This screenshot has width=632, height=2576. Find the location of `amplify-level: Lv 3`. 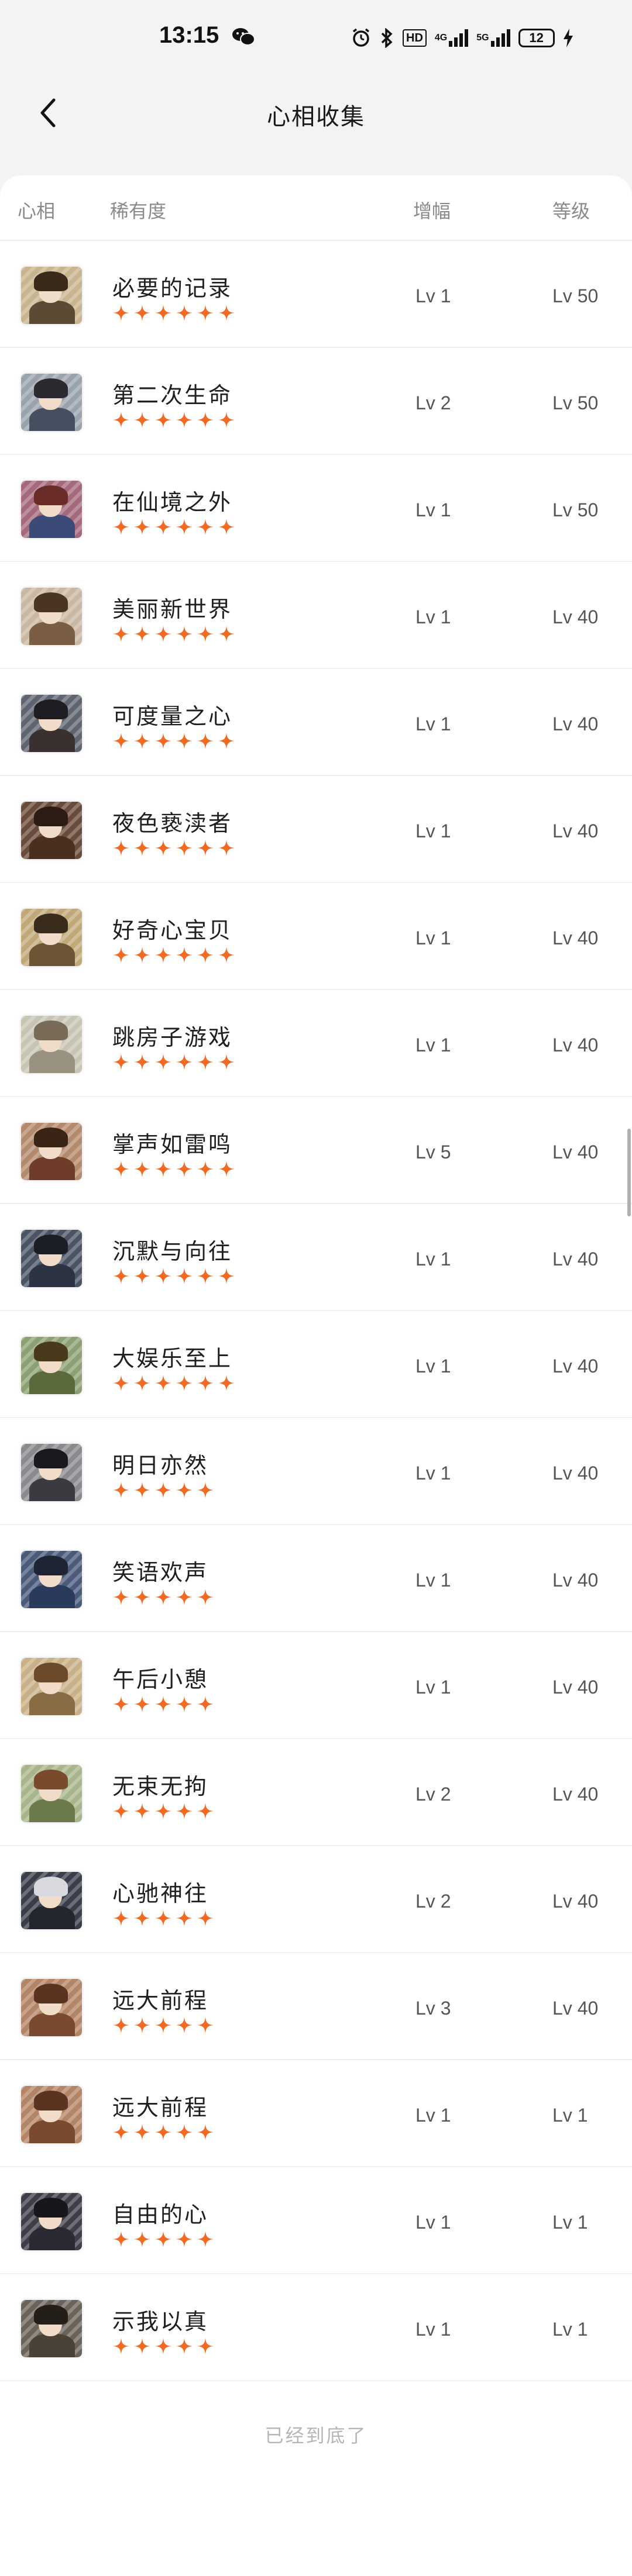

amplify-level: Lv 3 is located at coordinates (433, 2008).